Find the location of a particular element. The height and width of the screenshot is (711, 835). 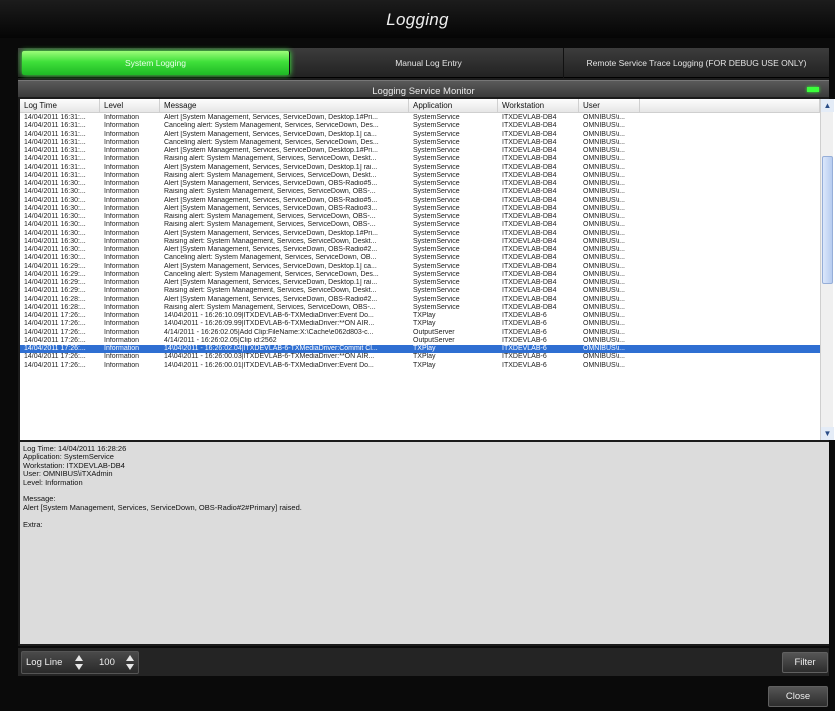

log-line-value: 100 is located at coordinates (107, 662).